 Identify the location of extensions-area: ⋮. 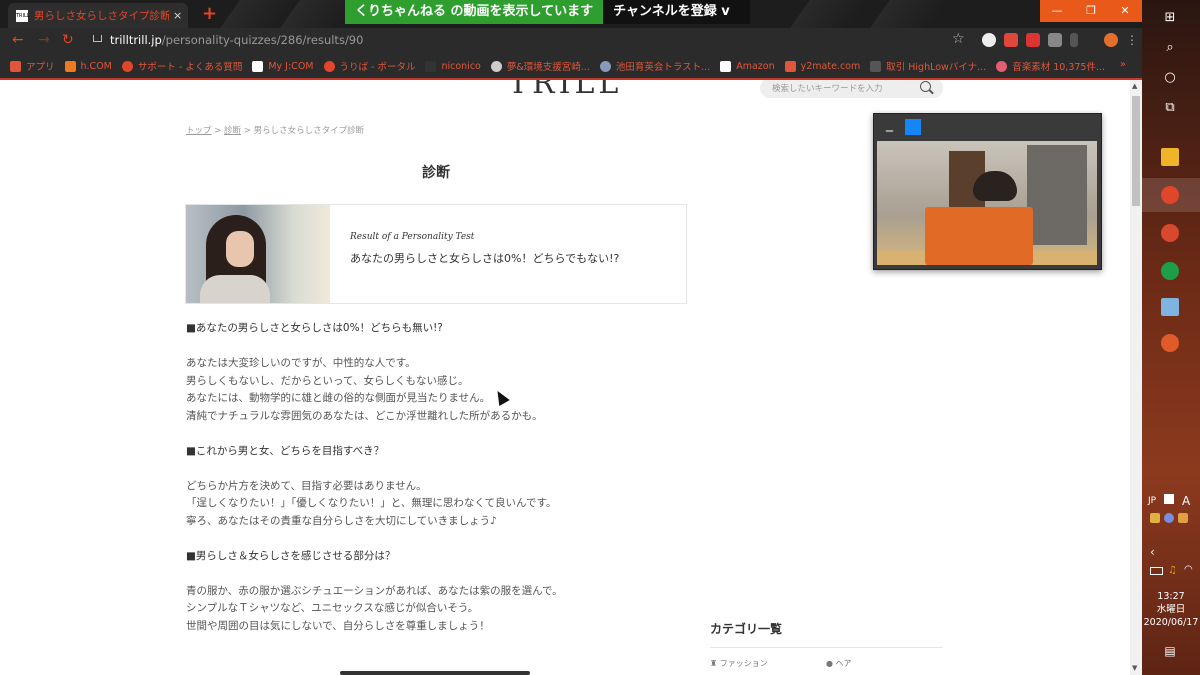
(1061, 40).